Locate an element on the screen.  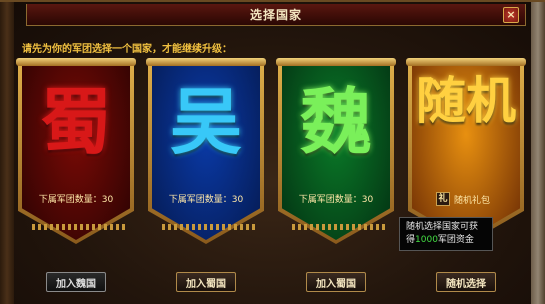
join-shu-button-2: 加入蜀国 is located at coordinates (336, 282).